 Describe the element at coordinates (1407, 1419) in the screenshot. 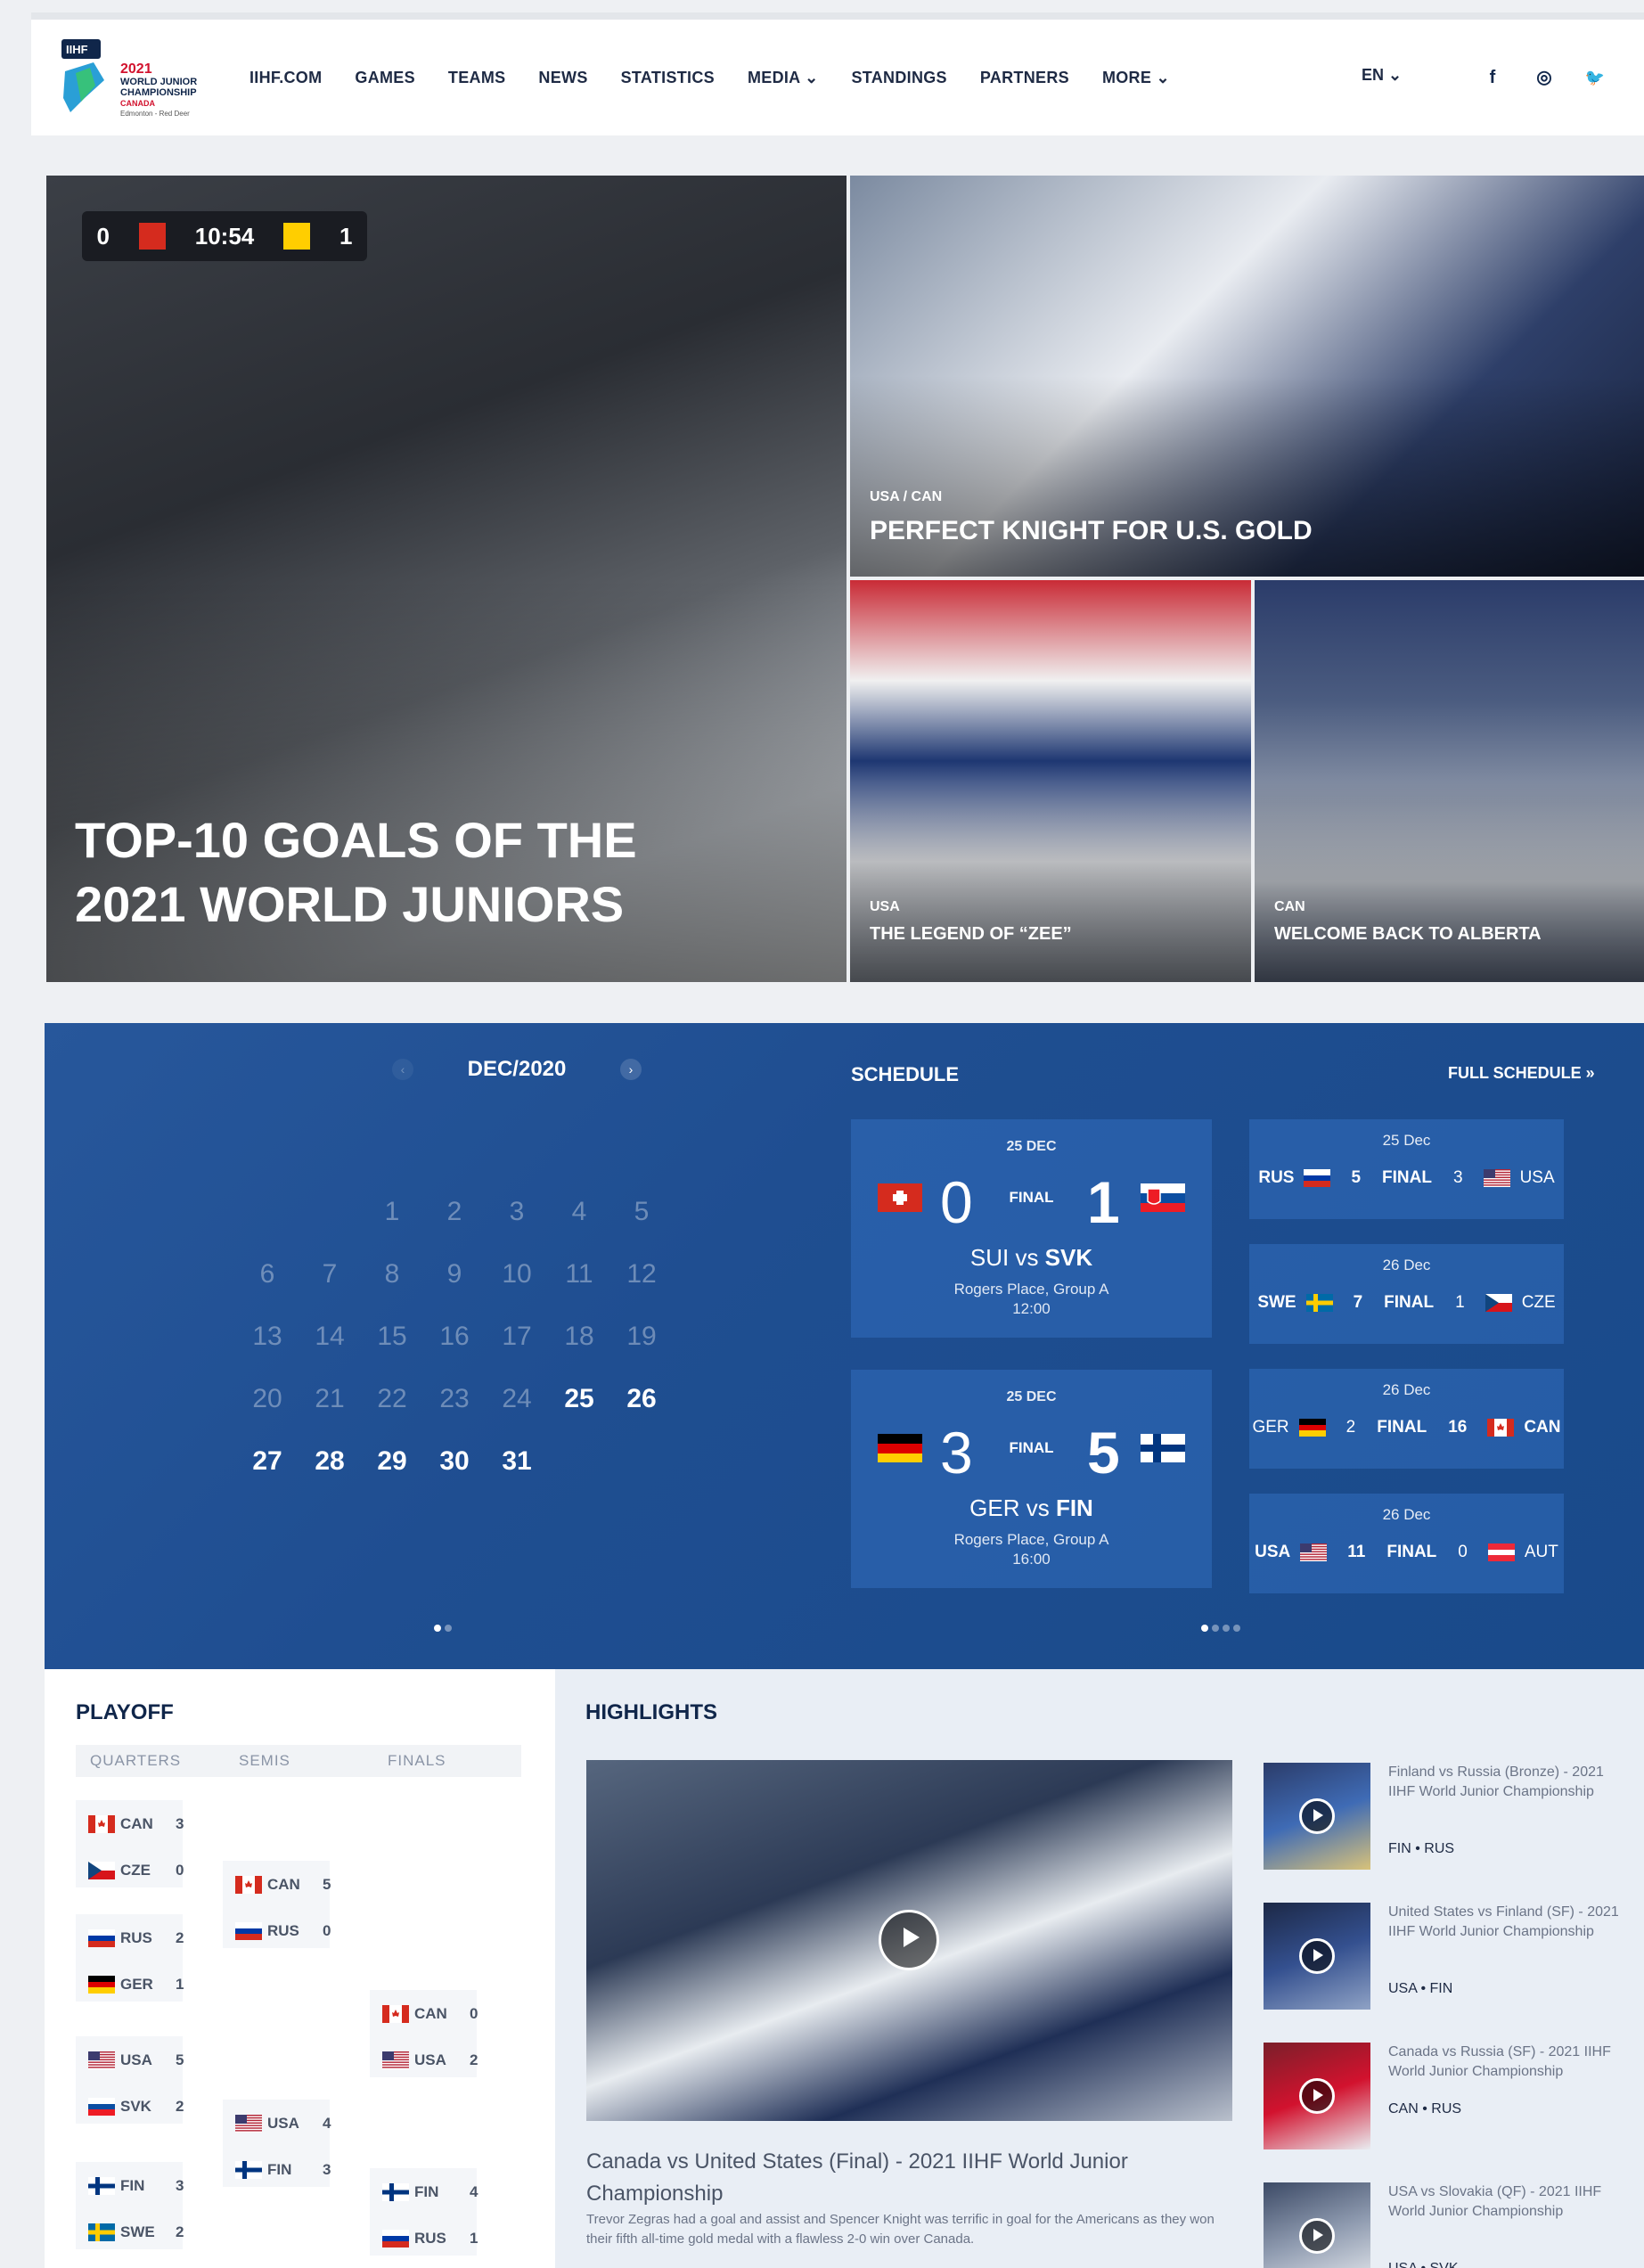

I see `result-card: 26 Dec GER 2 FINAL 16 CAN` at that location.